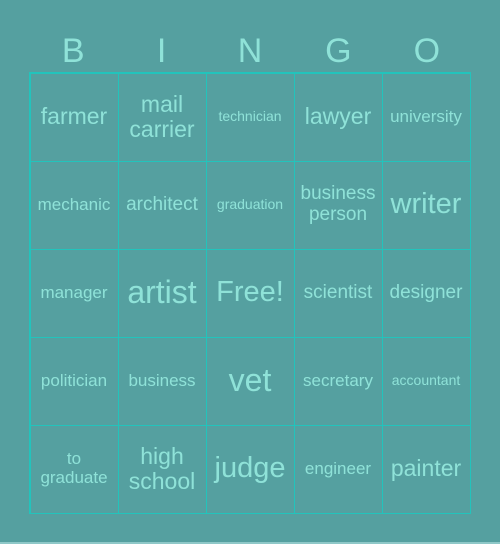 The height and width of the screenshot is (544, 500). Describe the element at coordinates (74, 205) in the screenshot. I see `bingo-cell: mechanic` at that location.